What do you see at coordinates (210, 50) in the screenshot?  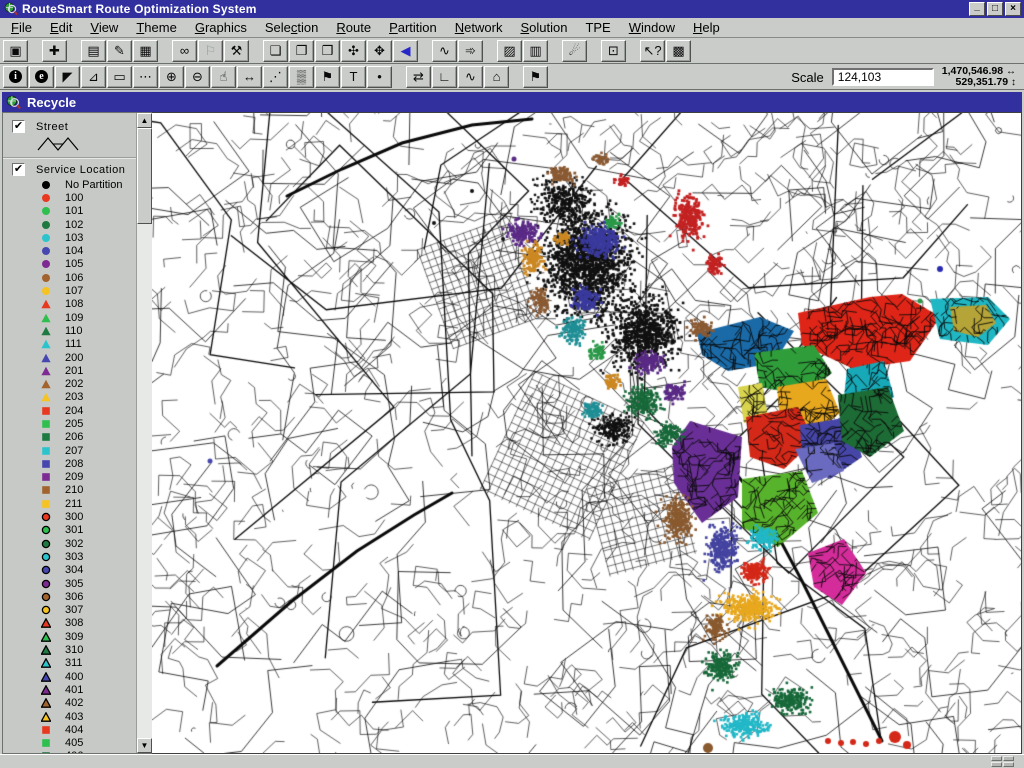 I see `query-pin-button: ⚐` at bounding box center [210, 50].